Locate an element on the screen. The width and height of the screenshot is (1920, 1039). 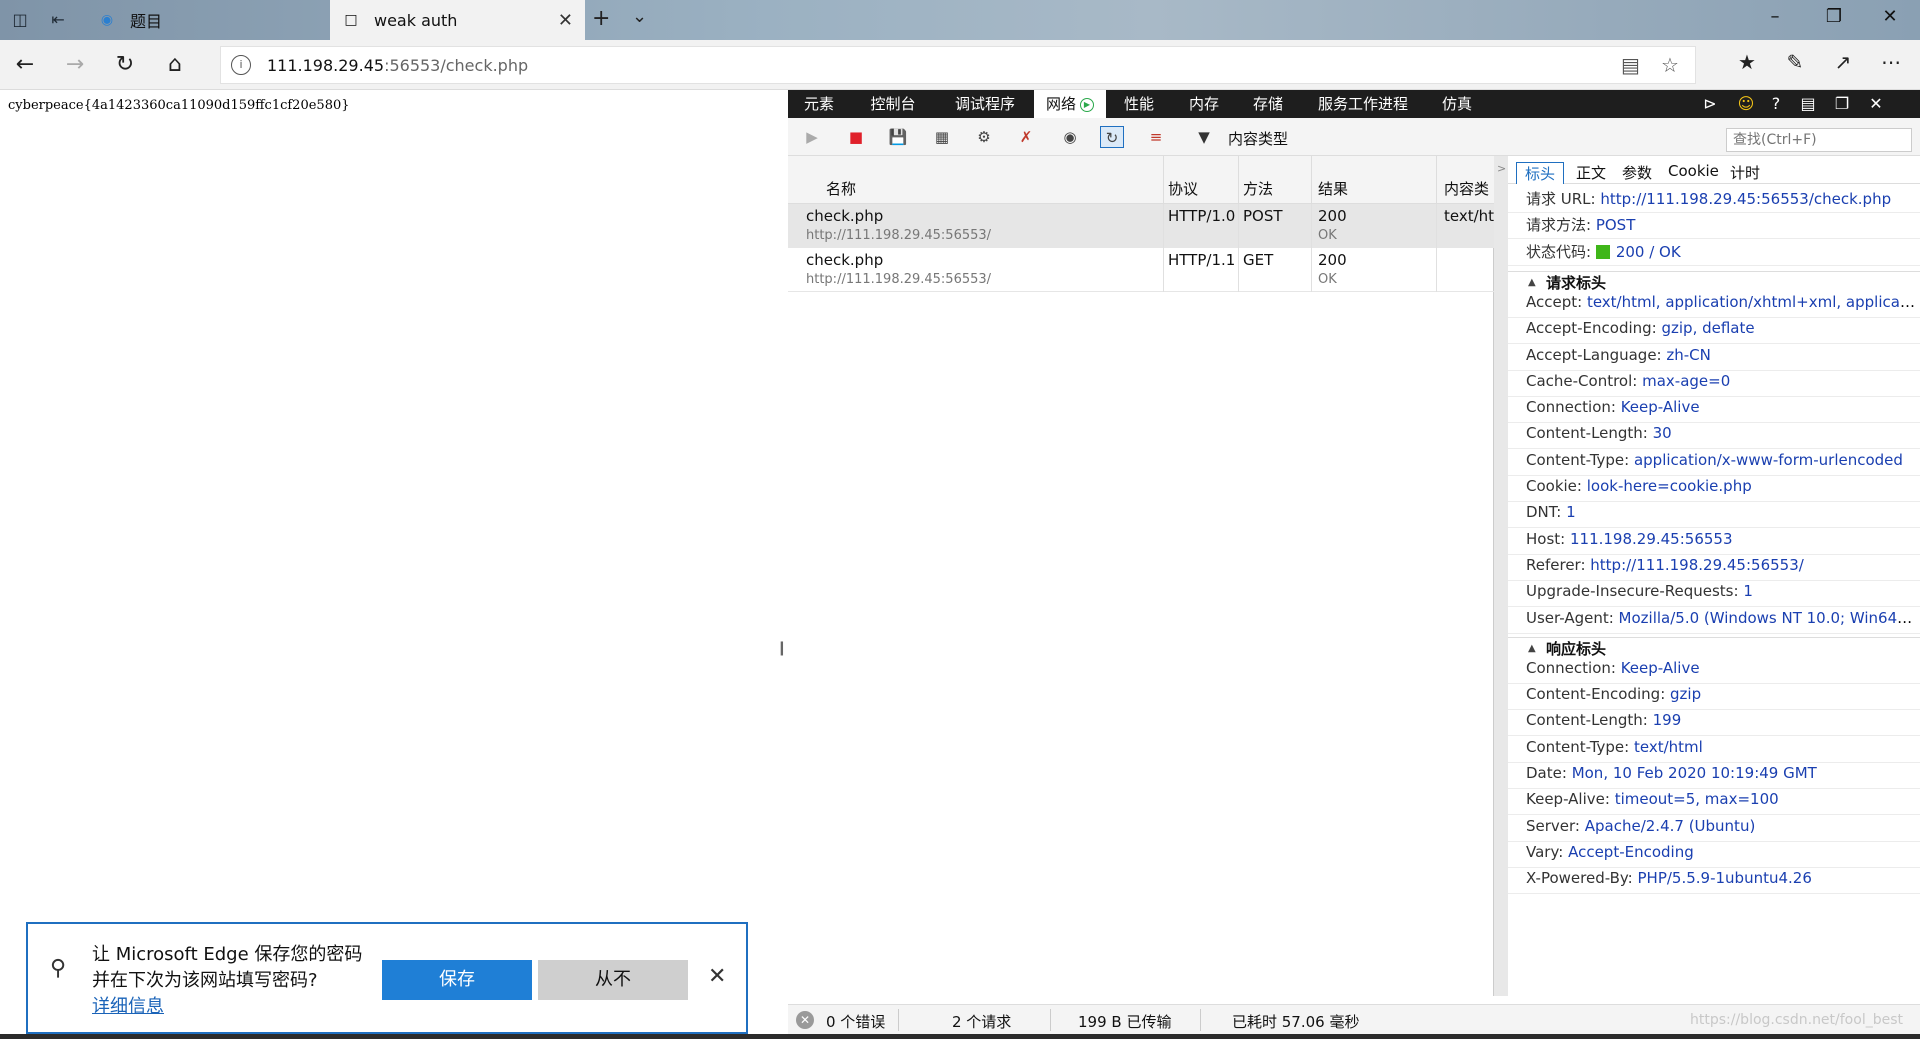
help-icon: ? is located at coordinates (1776, 104).